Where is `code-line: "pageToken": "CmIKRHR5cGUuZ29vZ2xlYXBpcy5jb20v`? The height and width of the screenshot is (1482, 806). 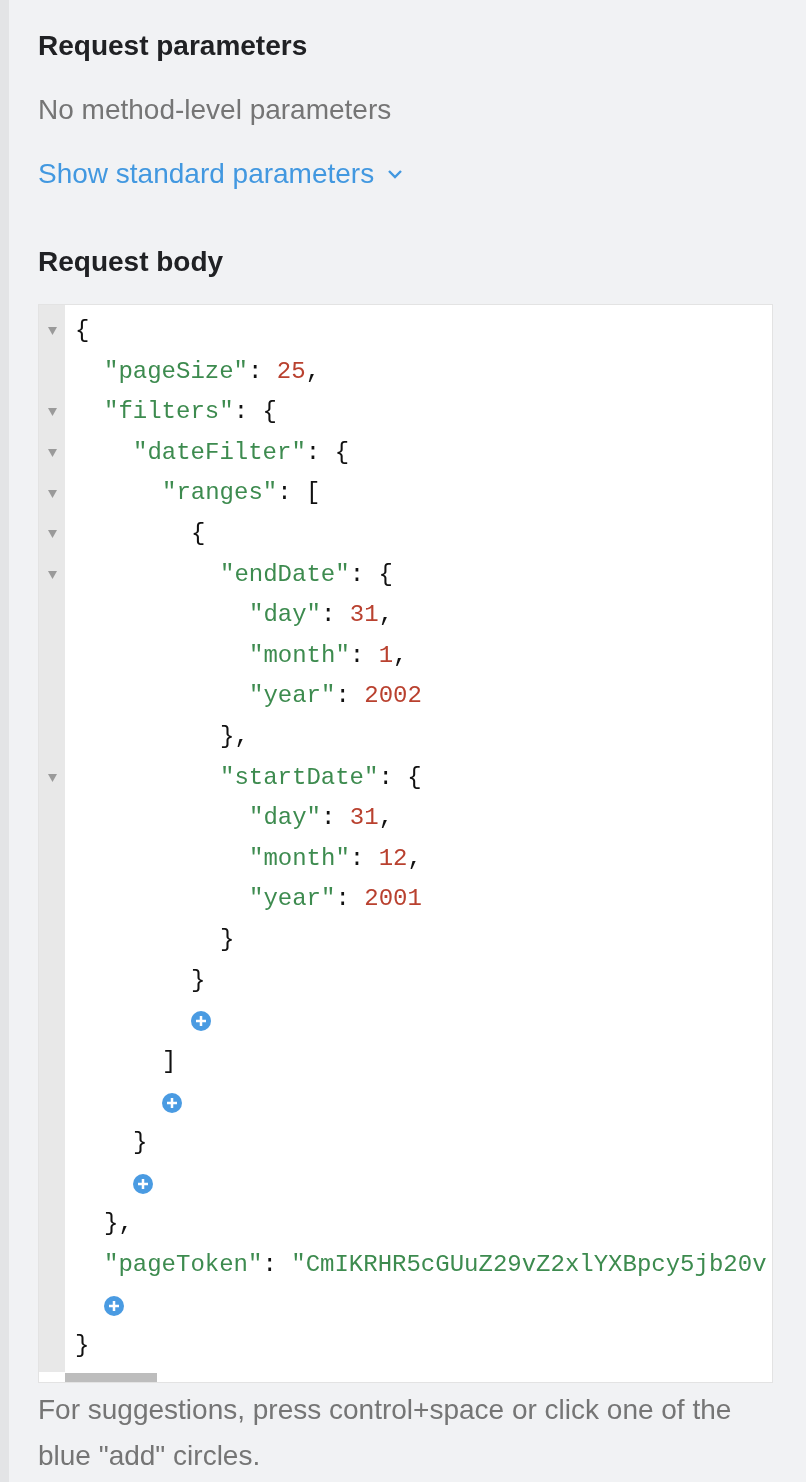
code-line: "pageToken": "CmIKRHR5cGUuZ29vZ2xlYXBpcy5jb20v is located at coordinates (435, 1264).